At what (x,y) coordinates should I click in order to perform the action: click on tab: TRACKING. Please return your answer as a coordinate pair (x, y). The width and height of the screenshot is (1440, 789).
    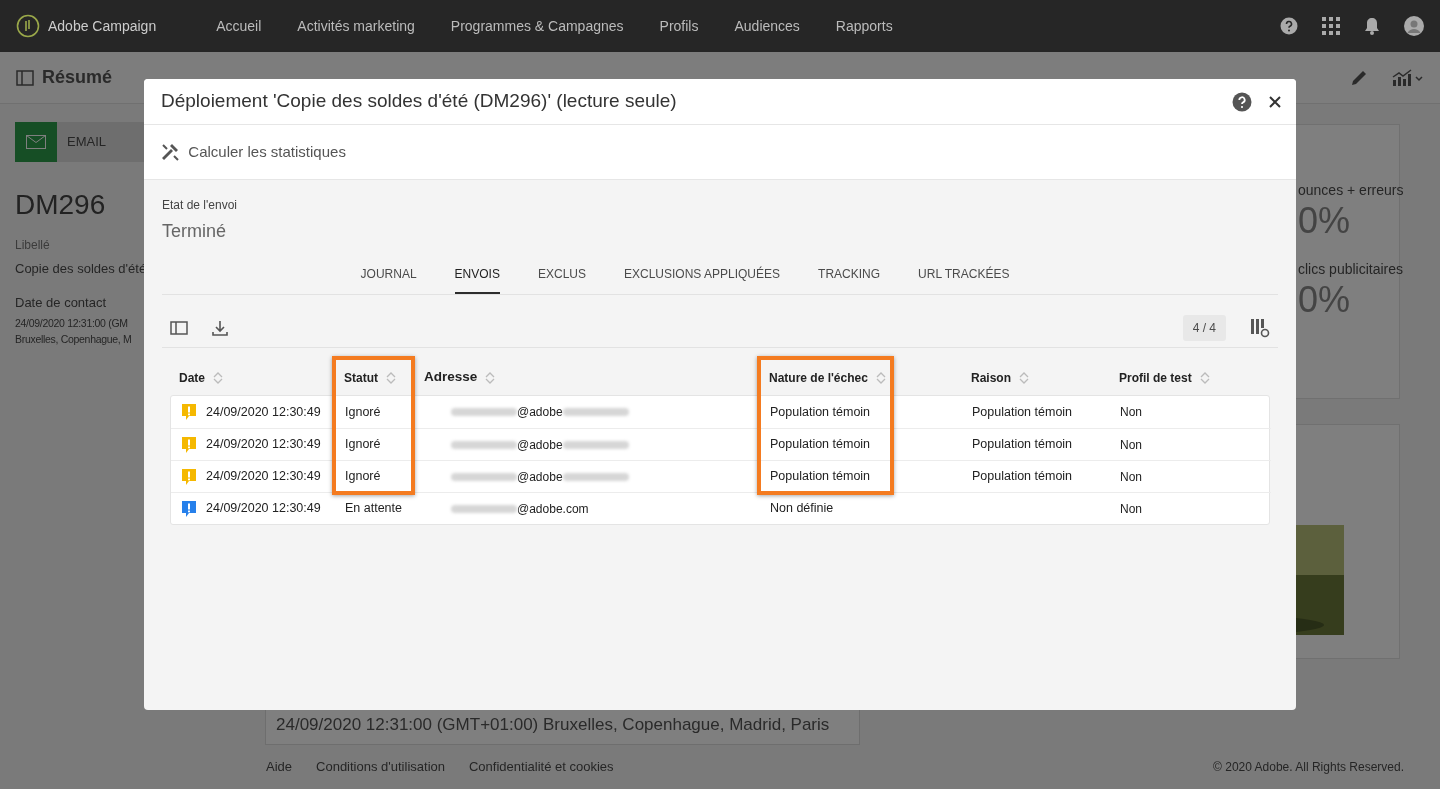
    Looking at the image, I should click on (849, 276).